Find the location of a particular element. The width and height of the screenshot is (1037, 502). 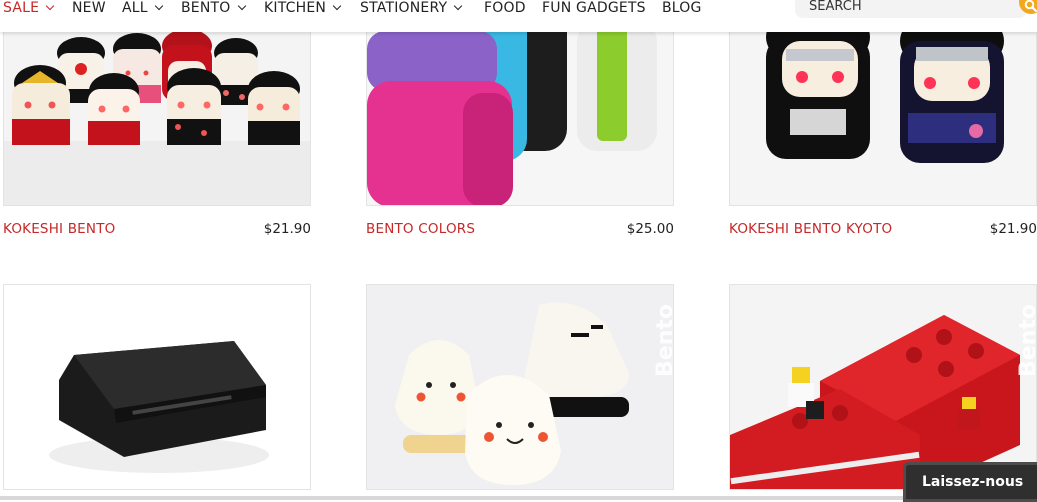

nav-label-blog: BLOG is located at coordinates (682, 8).